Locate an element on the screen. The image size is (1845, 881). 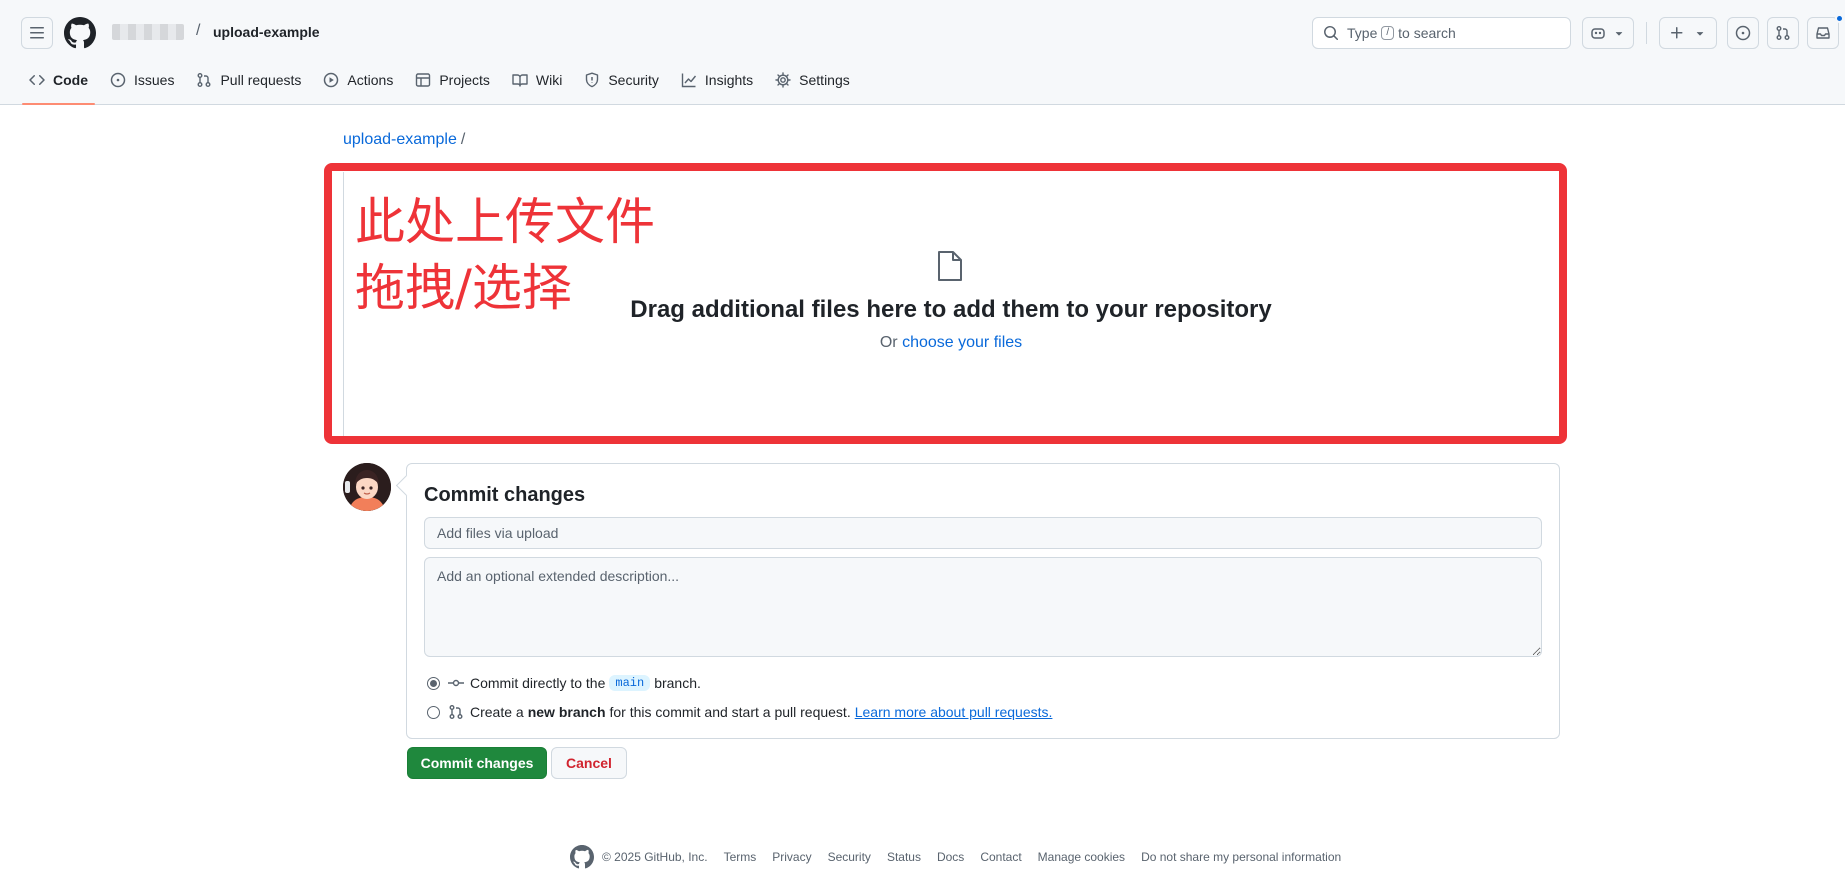
plus-icon is located at coordinates (1677, 33).